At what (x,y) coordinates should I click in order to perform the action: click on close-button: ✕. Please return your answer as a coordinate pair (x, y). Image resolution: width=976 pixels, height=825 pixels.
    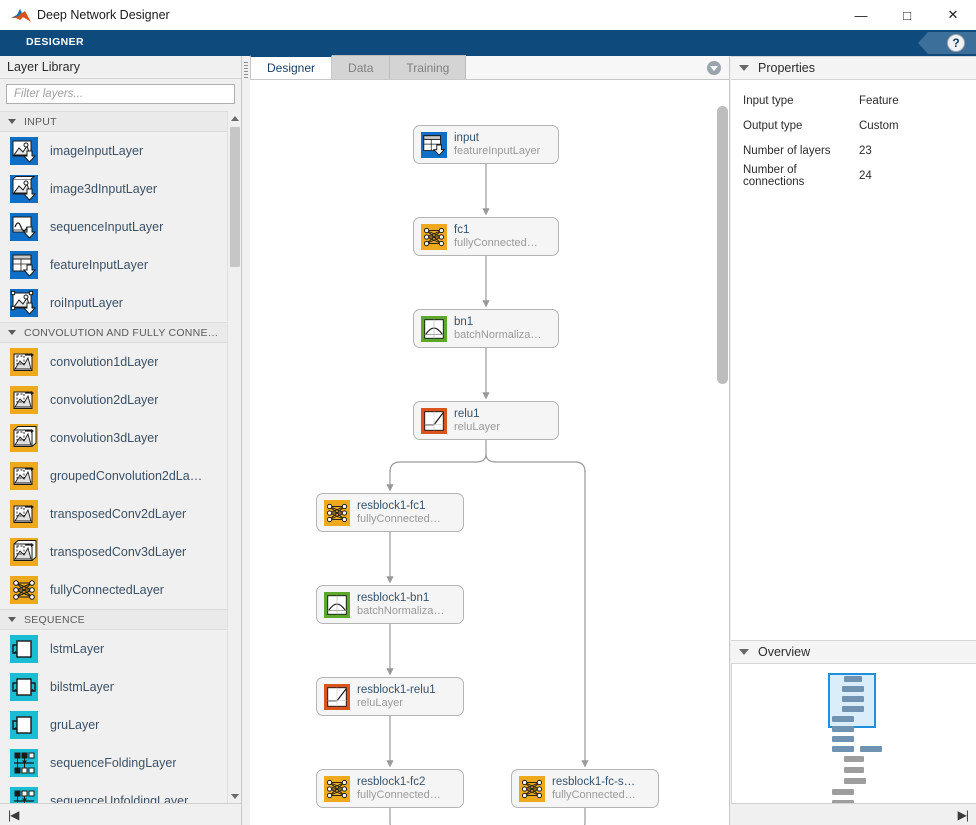
    Looking at the image, I should click on (953, 15).